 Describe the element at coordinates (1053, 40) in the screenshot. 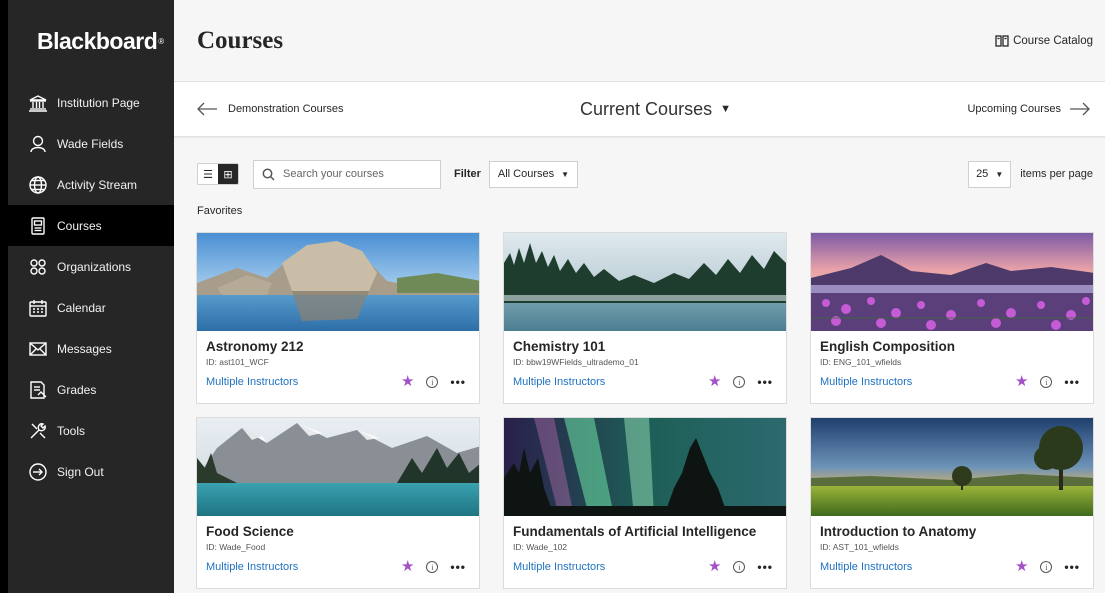

I see `course-catalog-label: Course Catalog` at that location.